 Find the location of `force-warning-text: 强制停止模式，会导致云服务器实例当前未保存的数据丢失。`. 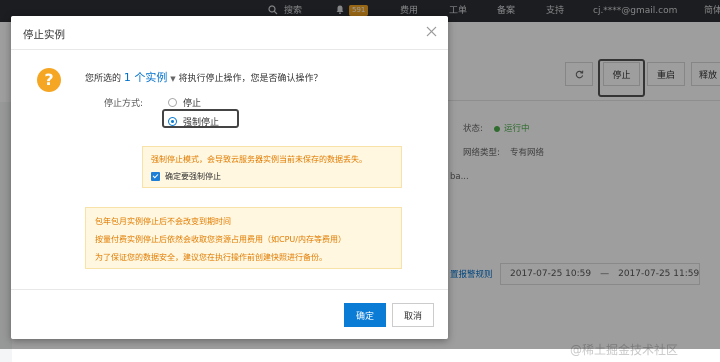

force-warning-text: 强制停止模式，会导致云服务器实例当前未保存的数据丢失。 is located at coordinates (259, 159).